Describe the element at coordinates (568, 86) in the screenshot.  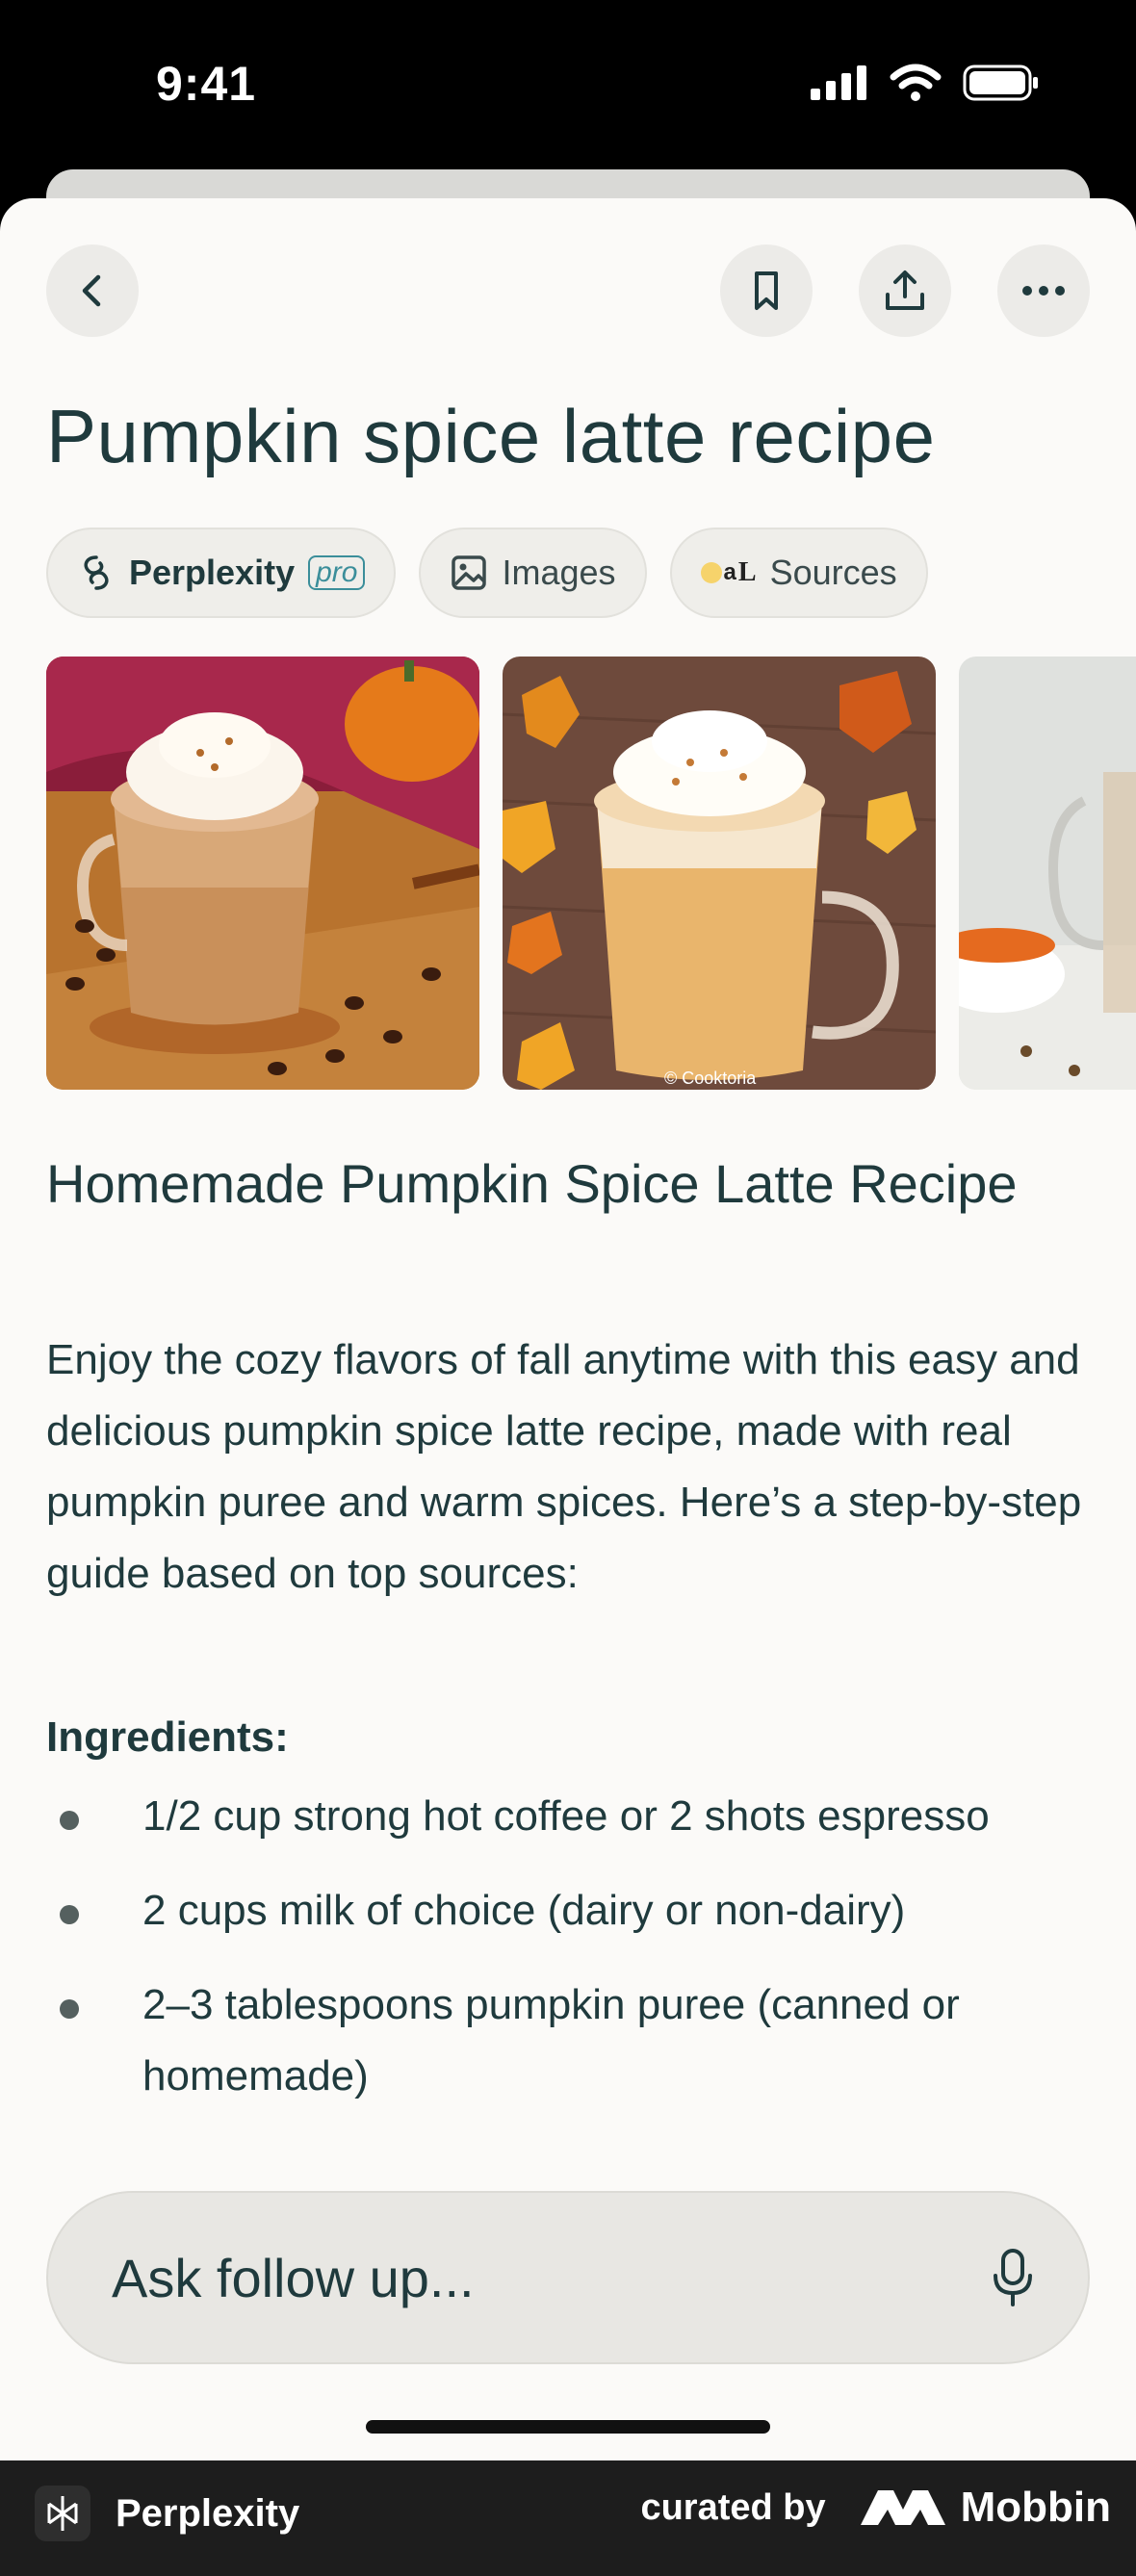
I see `status-bar: 9:41` at that location.